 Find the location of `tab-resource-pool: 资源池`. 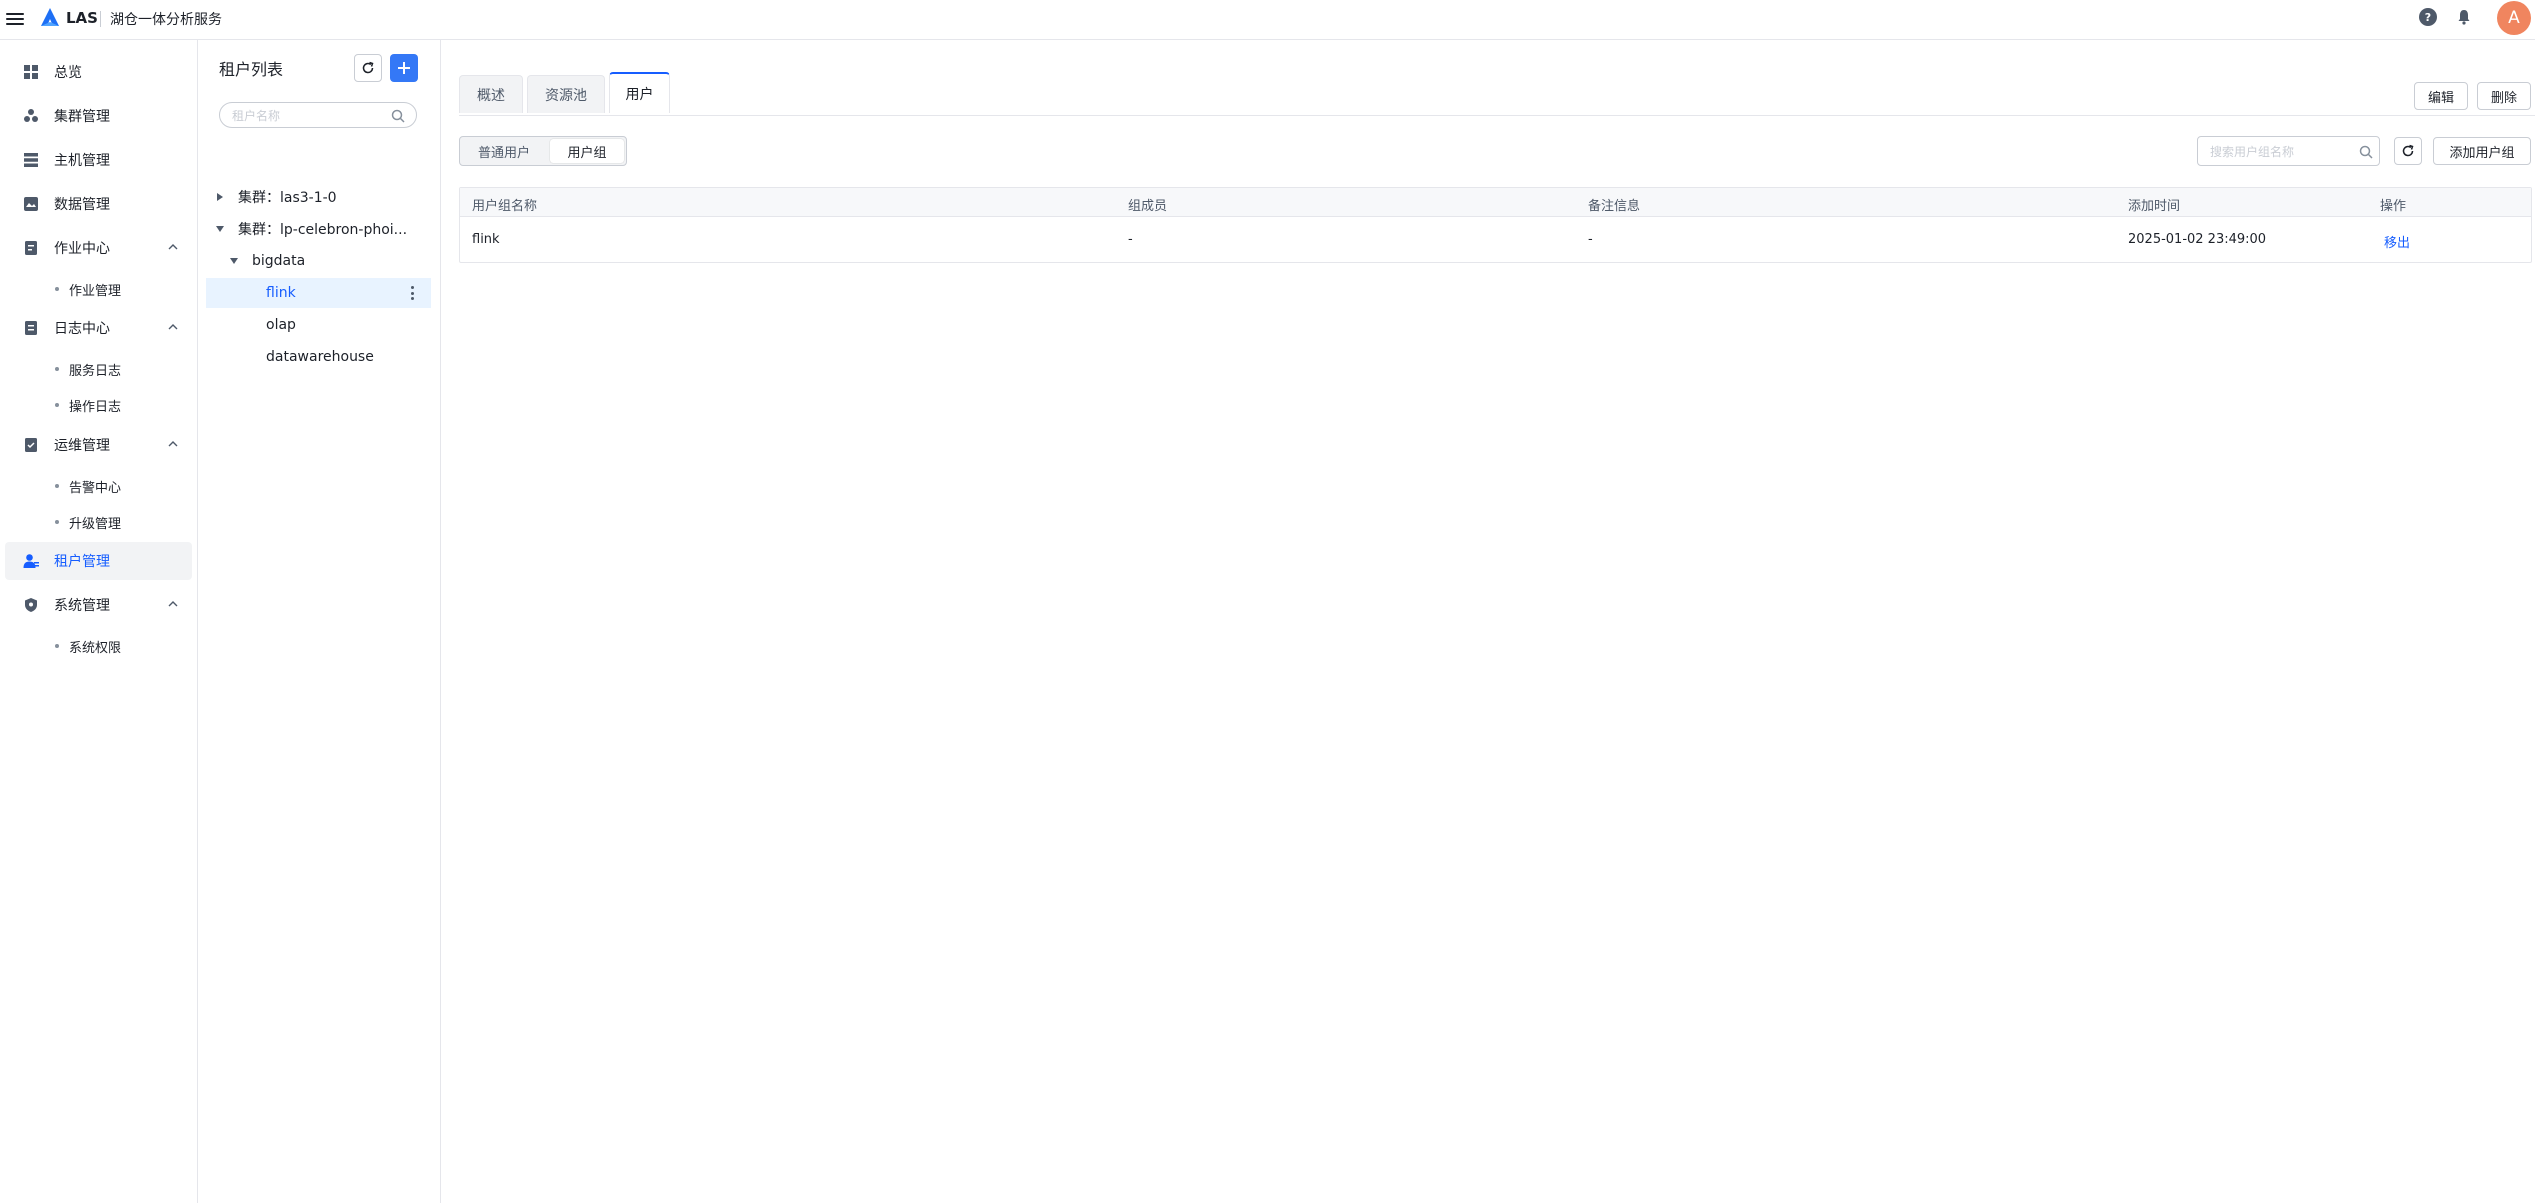

tab-resource-pool: 资源池 is located at coordinates (566, 94).